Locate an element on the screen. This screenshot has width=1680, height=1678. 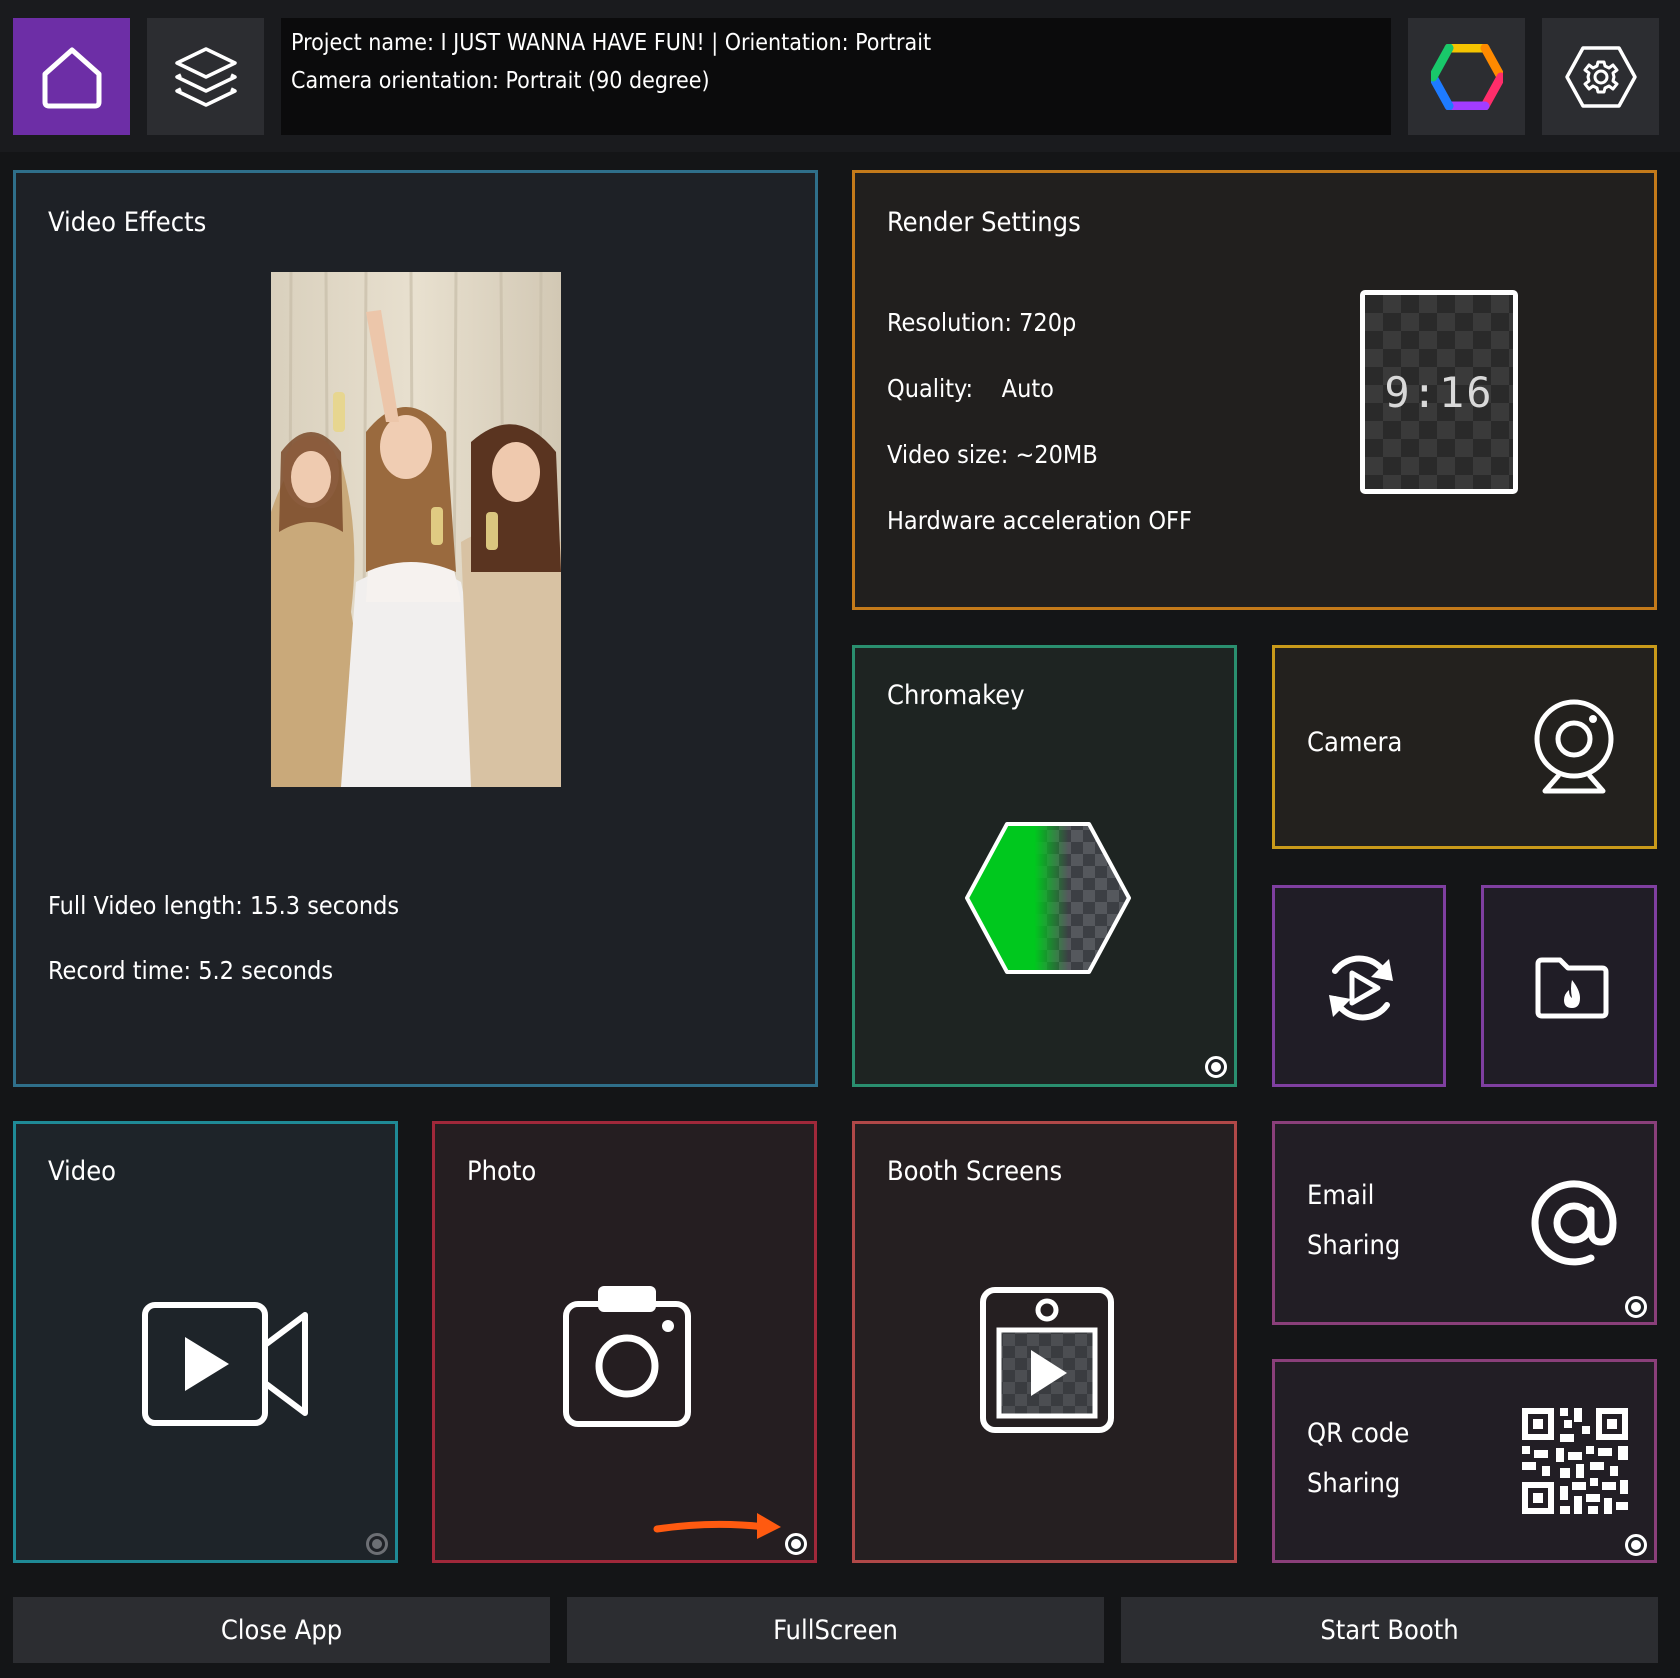
booth-screens-tile: Booth Screens is located at coordinates (1044, 1342).